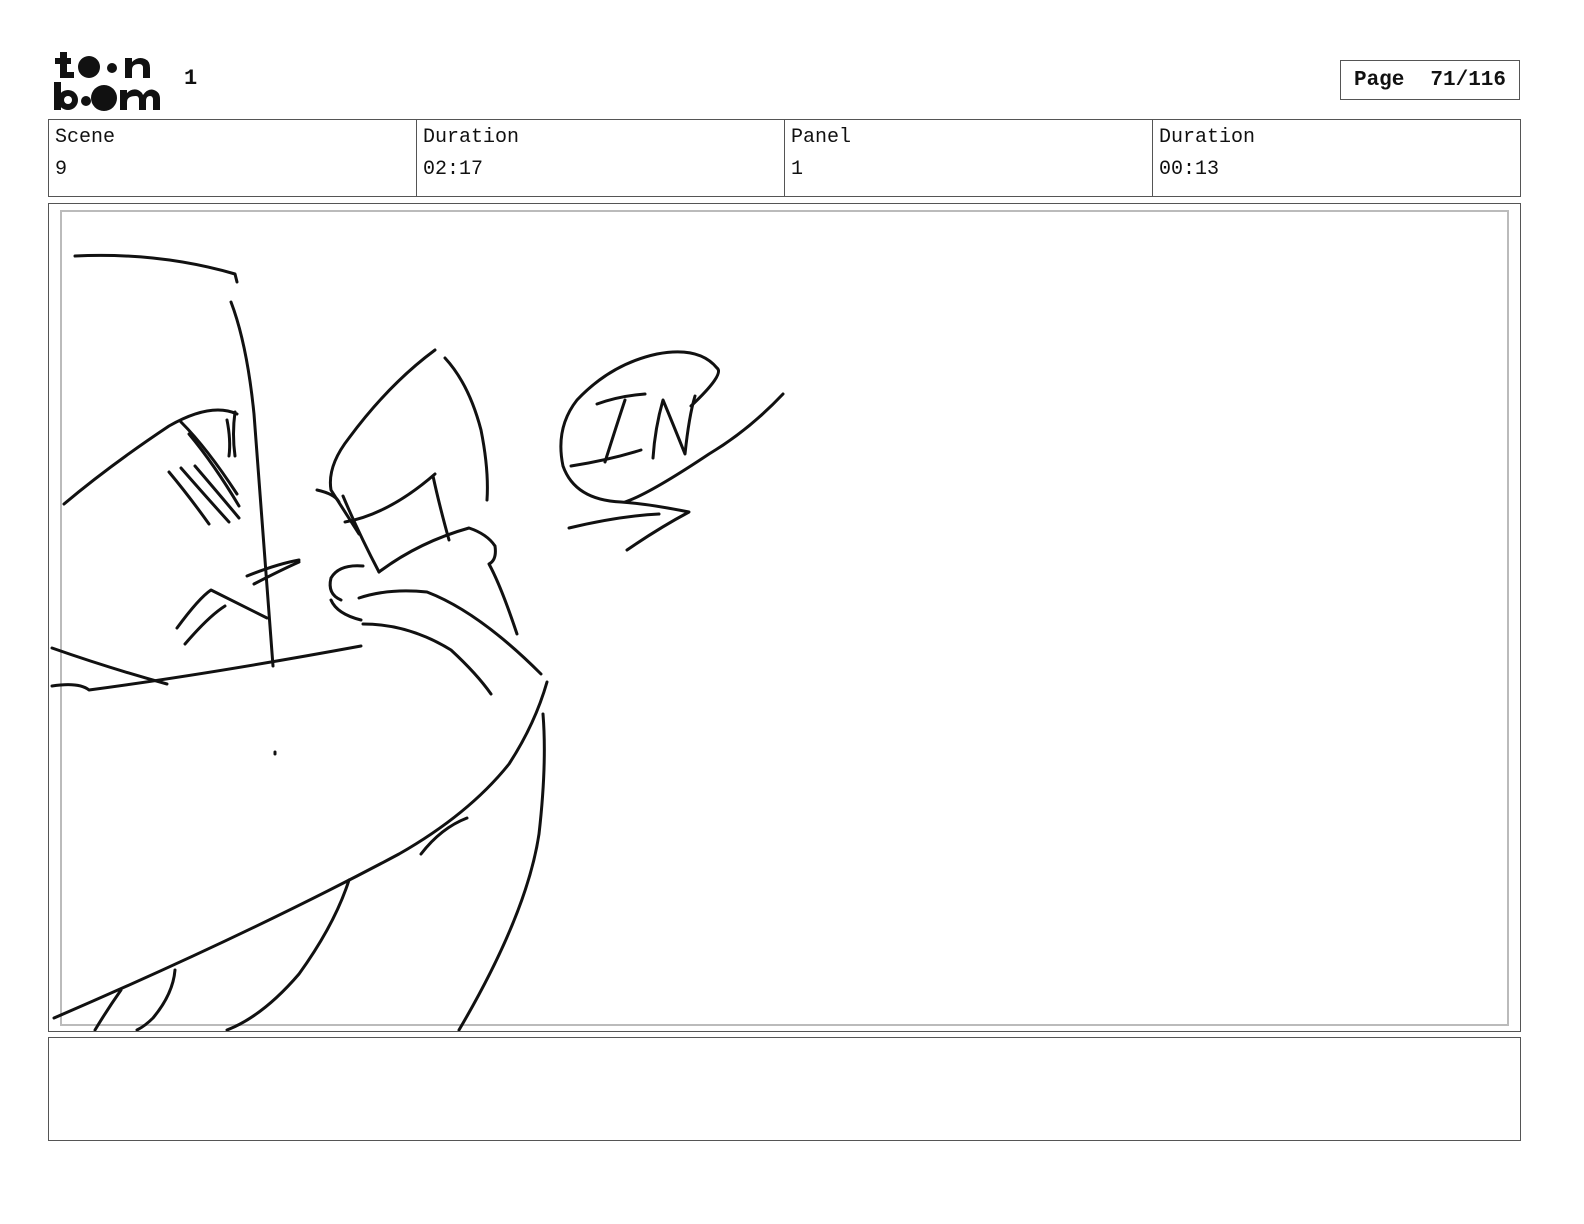 This screenshot has height=1224, width=1584. Describe the element at coordinates (233, 158) in the screenshot. I see `scene-cell: Scene 9` at that location.